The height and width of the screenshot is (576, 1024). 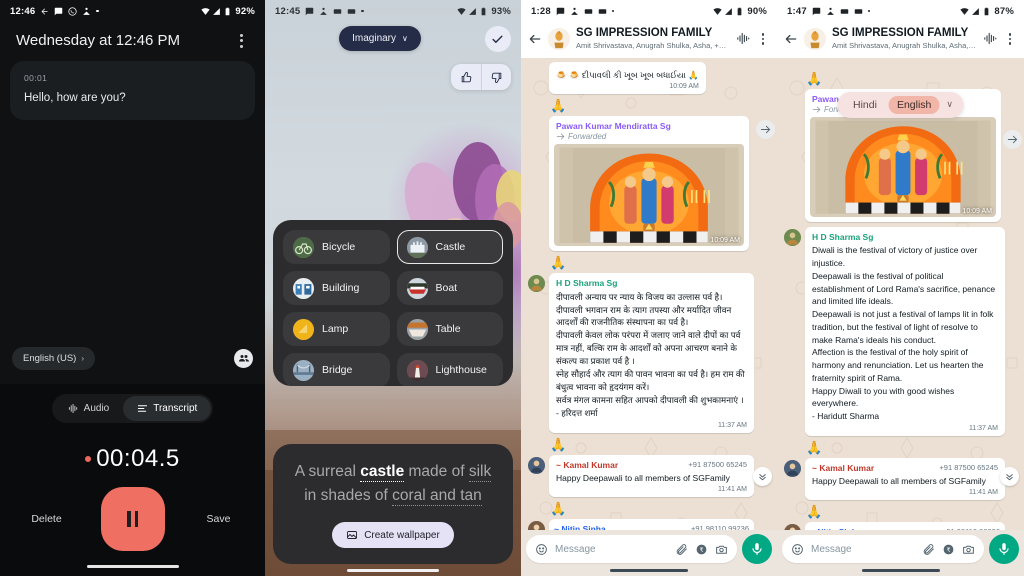 What do you see at coordinates (968, 549) in the screenshot?
I see `camera-icon` at bounding box center [968, 549].